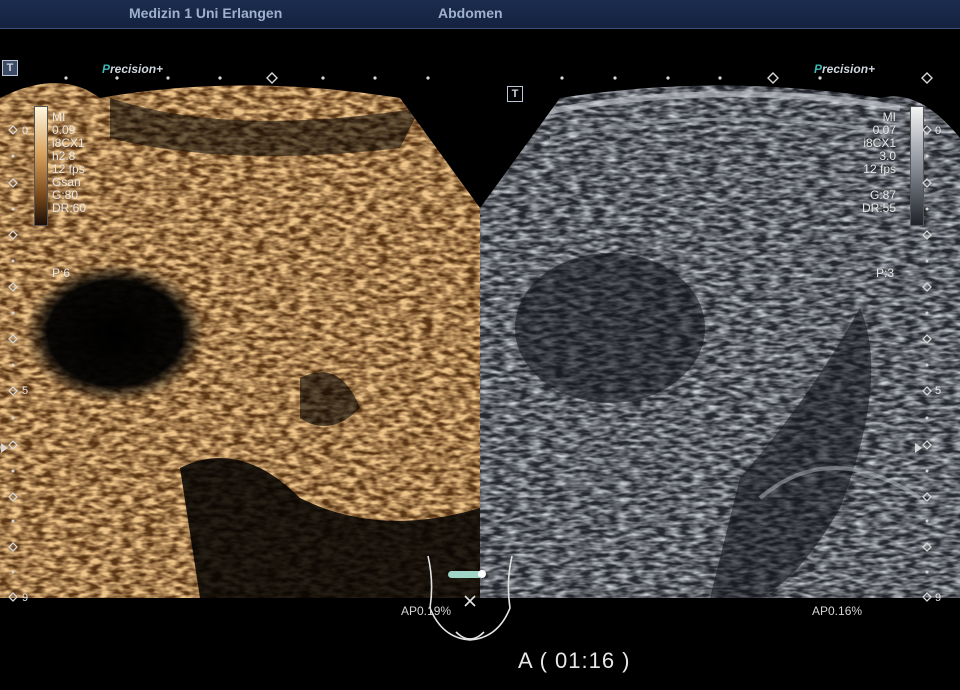 This screenshot has width=960, height=690. I want to click on right-acoustic-power: AP0.16%, so click(837, 611).